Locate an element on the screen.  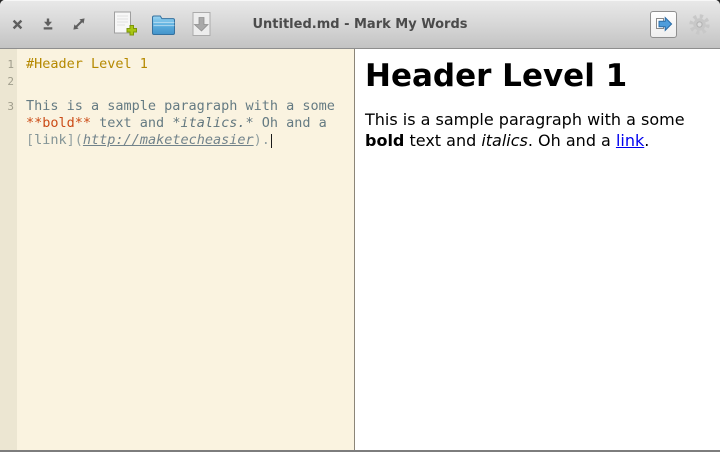
window-title: Untitled.md - Mark My Words is located at coordinates (360, 24).